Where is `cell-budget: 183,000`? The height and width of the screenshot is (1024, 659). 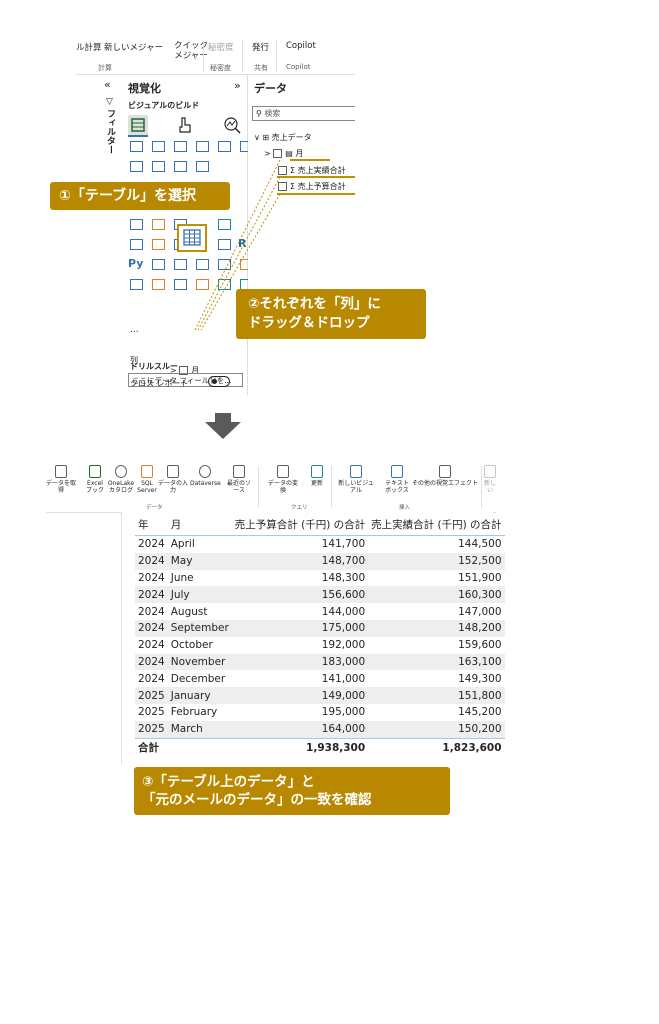
cell-budget: 183,000 is located at coordinates (300, 662).